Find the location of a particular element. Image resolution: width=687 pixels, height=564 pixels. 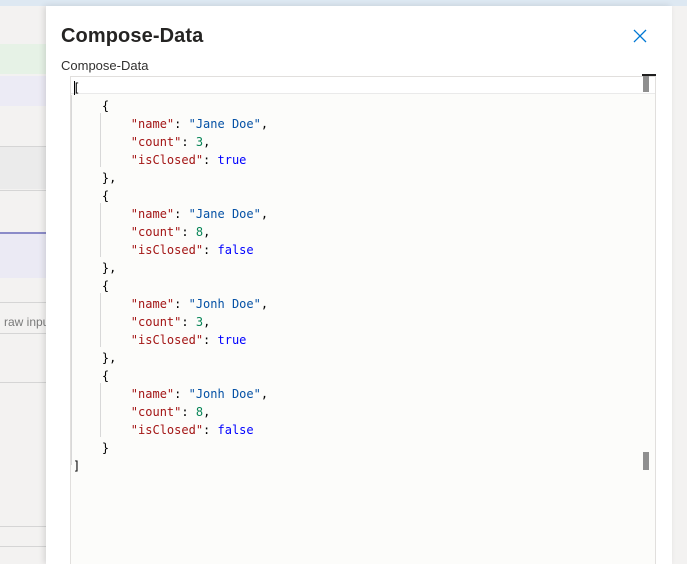

background-block-green is located at coordinates (23, 59).